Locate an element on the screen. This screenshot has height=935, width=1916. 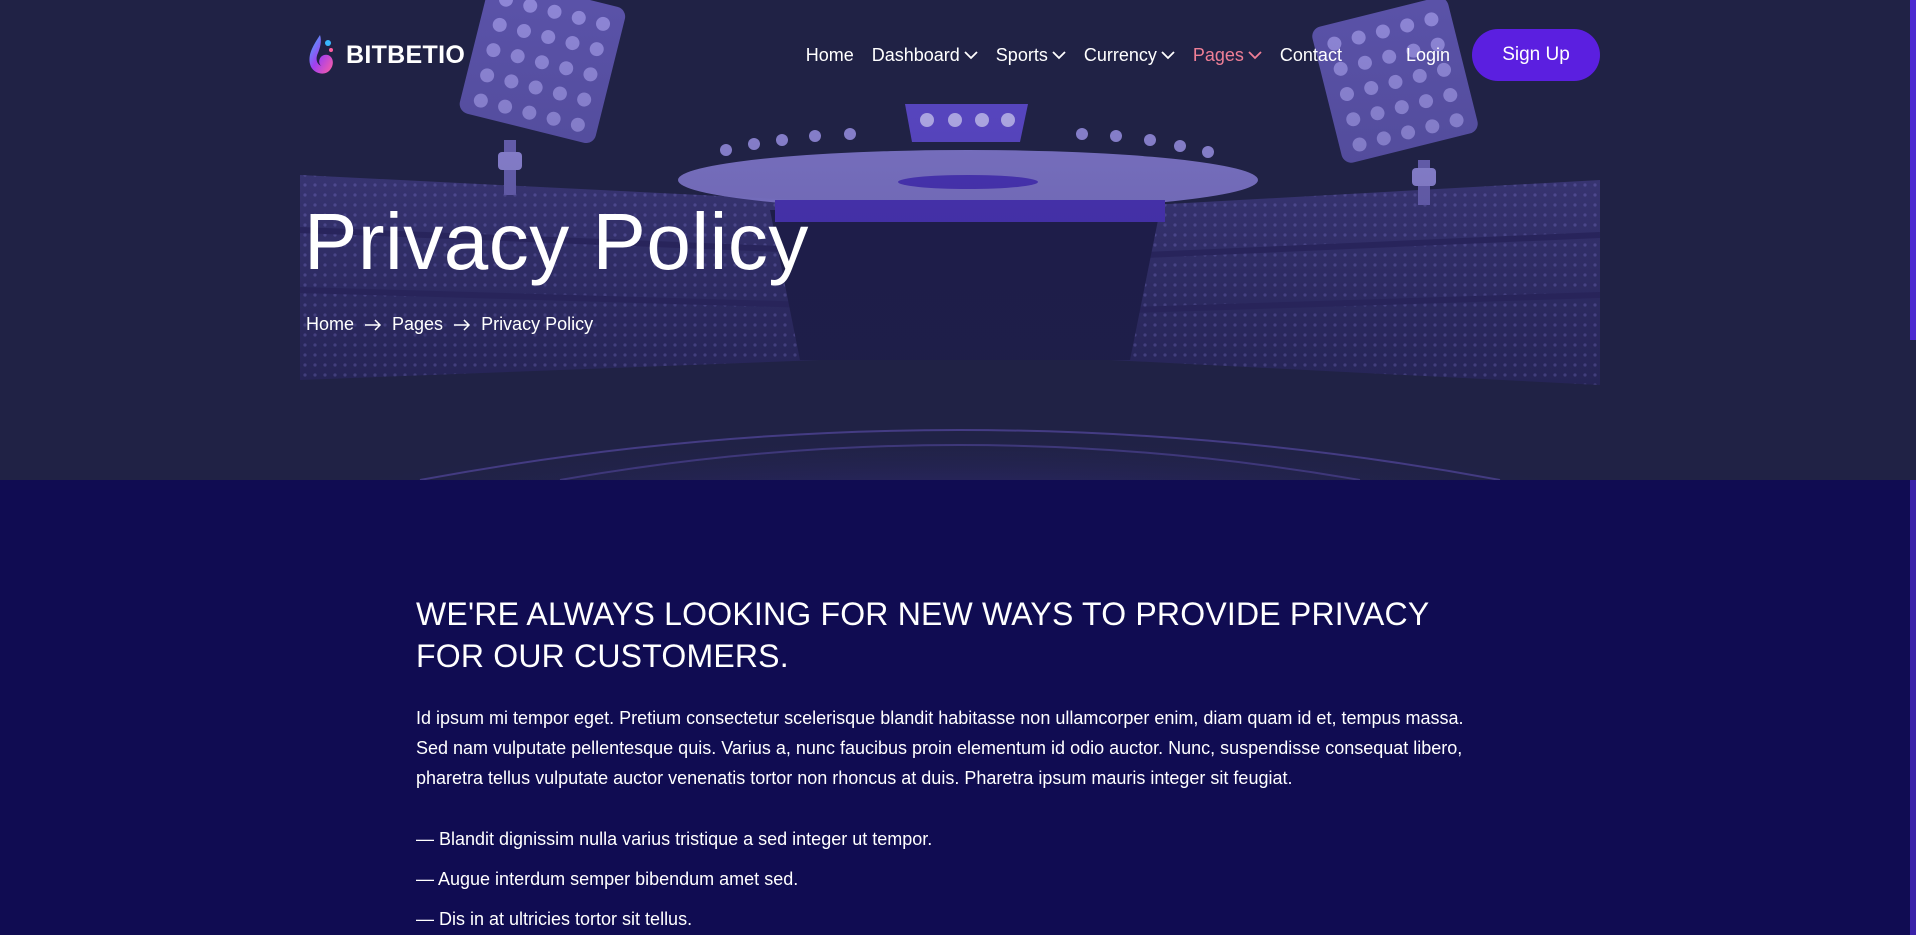
nav-item-label: Dashboard is located at coordinates (915, 54).